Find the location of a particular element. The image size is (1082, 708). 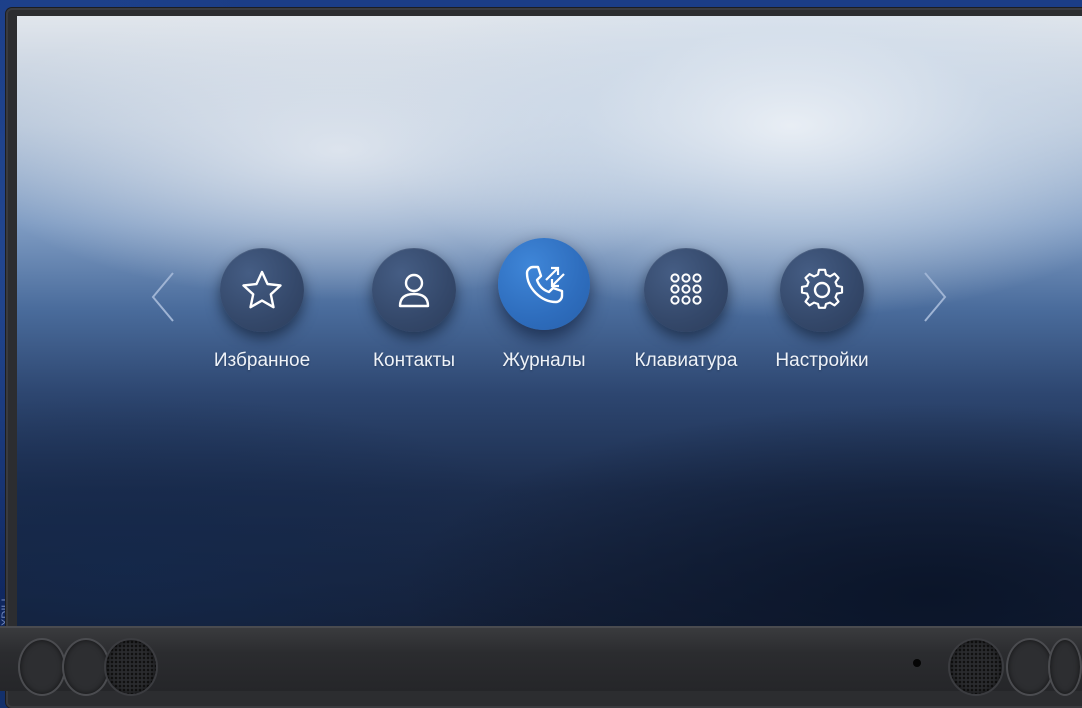

contacts-button is located at coordinates (414, 290).